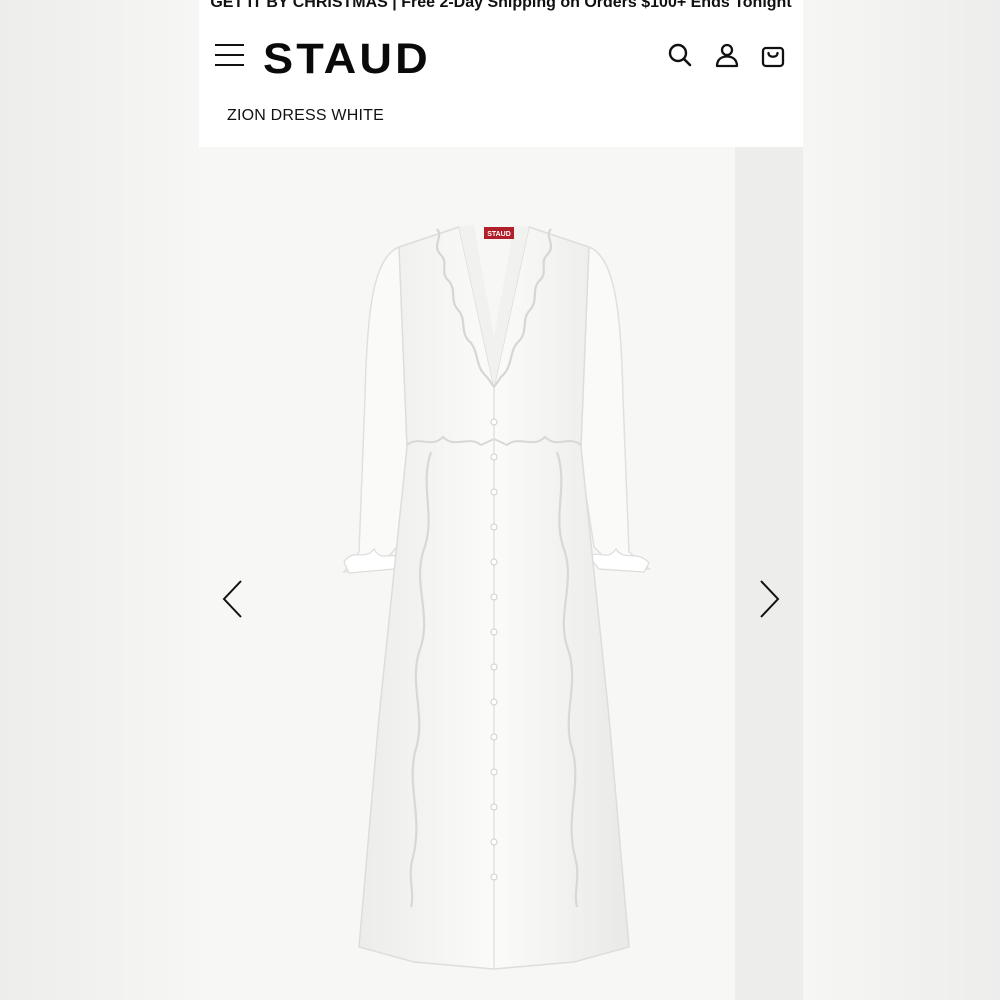  What do you see at coordinates (727, 55) in the screenshot?
I see `account-icon` at bounding box center [727, 55].